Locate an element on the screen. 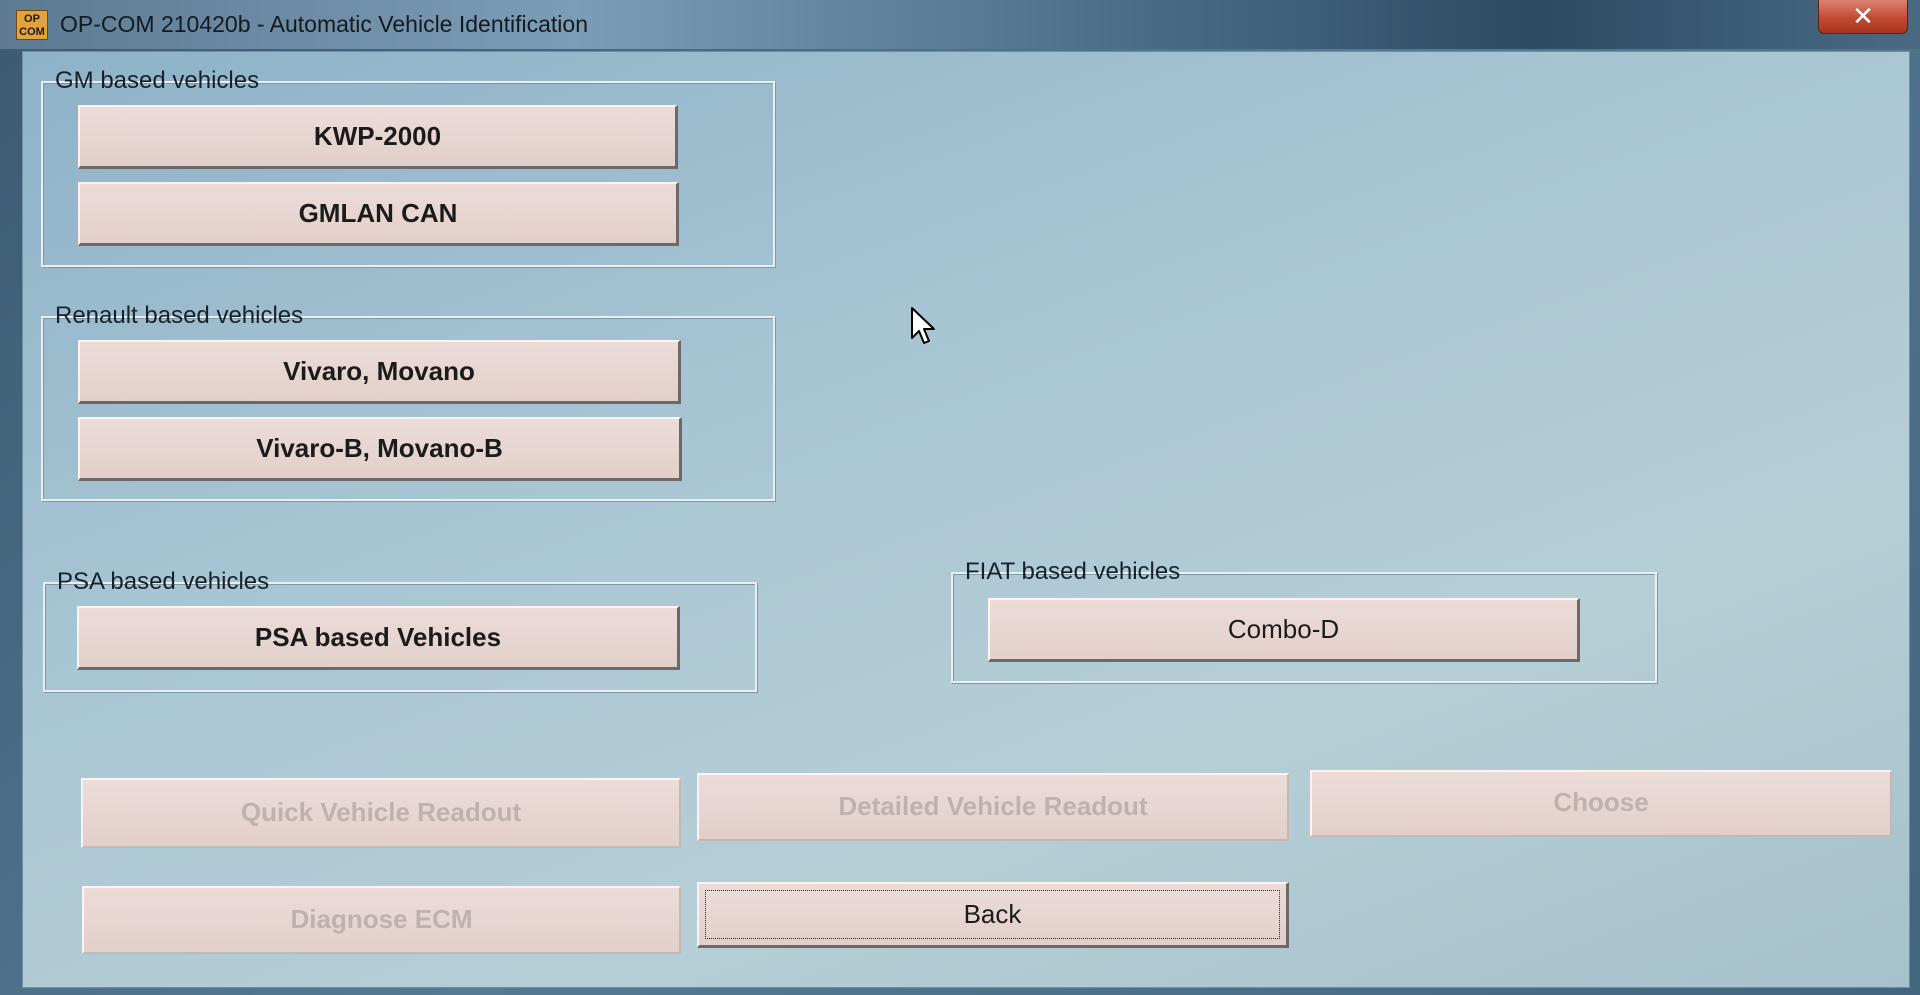 The width and height of the screenshot is (1920, 995). mouse-pointer-icon is located at coordinates (923, 325).